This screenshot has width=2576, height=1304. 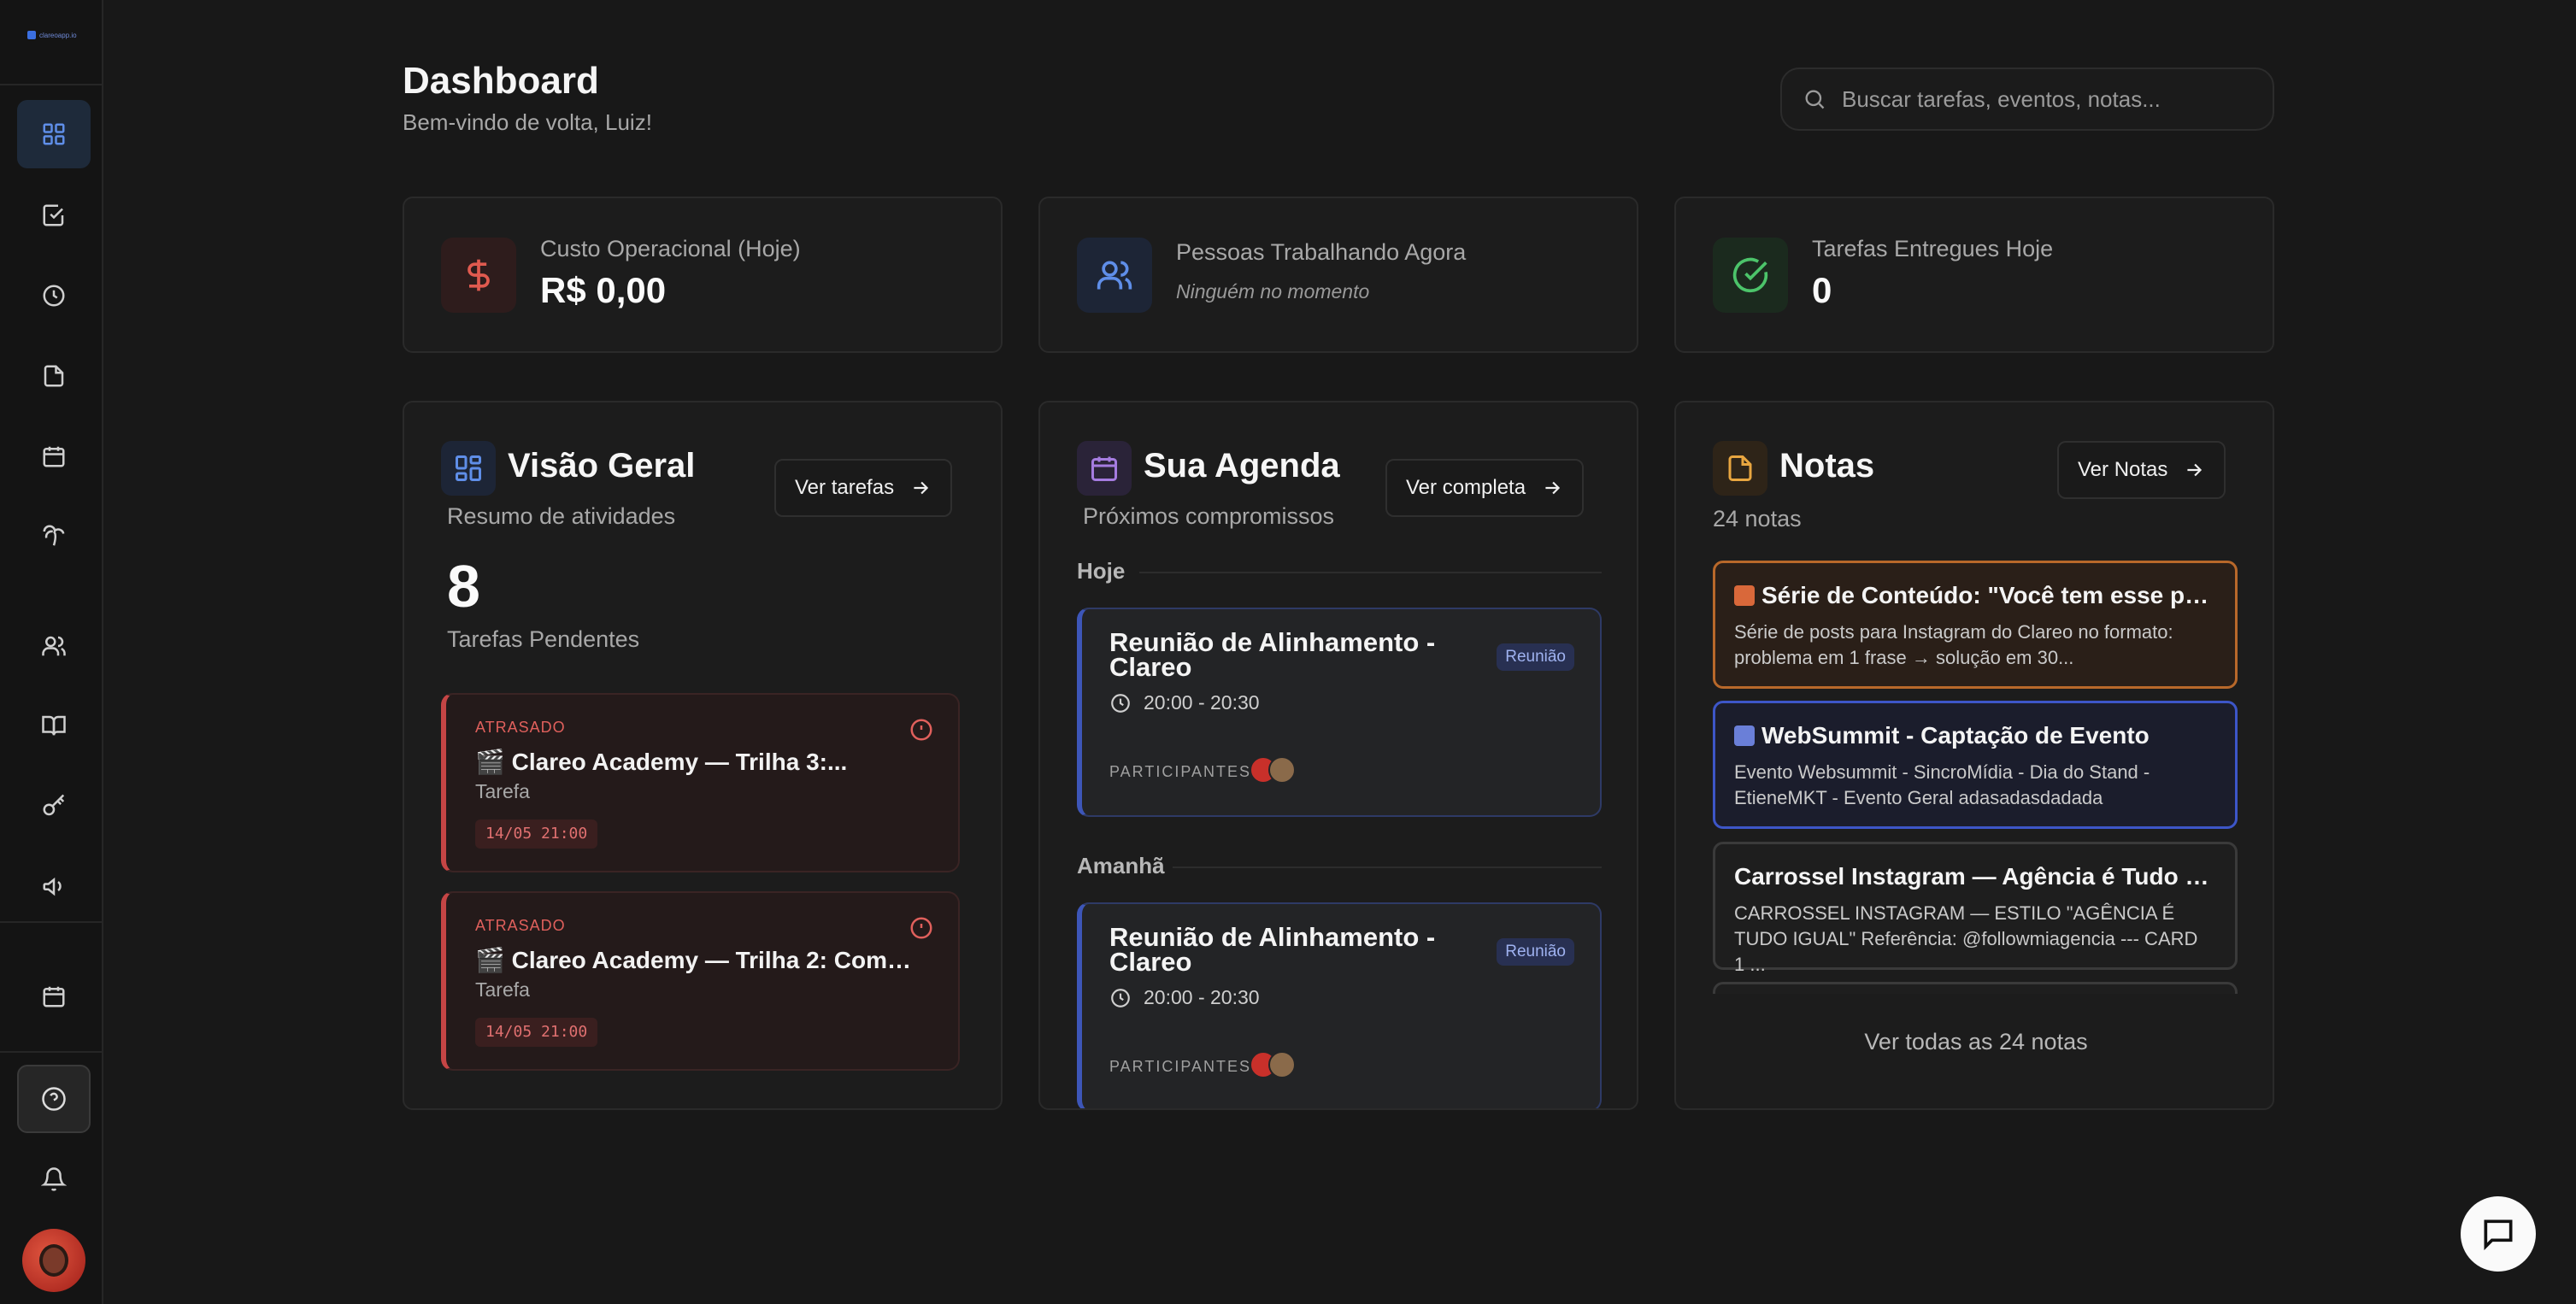 I want to click on stat-value: 0, so click(x=1822, y=290).